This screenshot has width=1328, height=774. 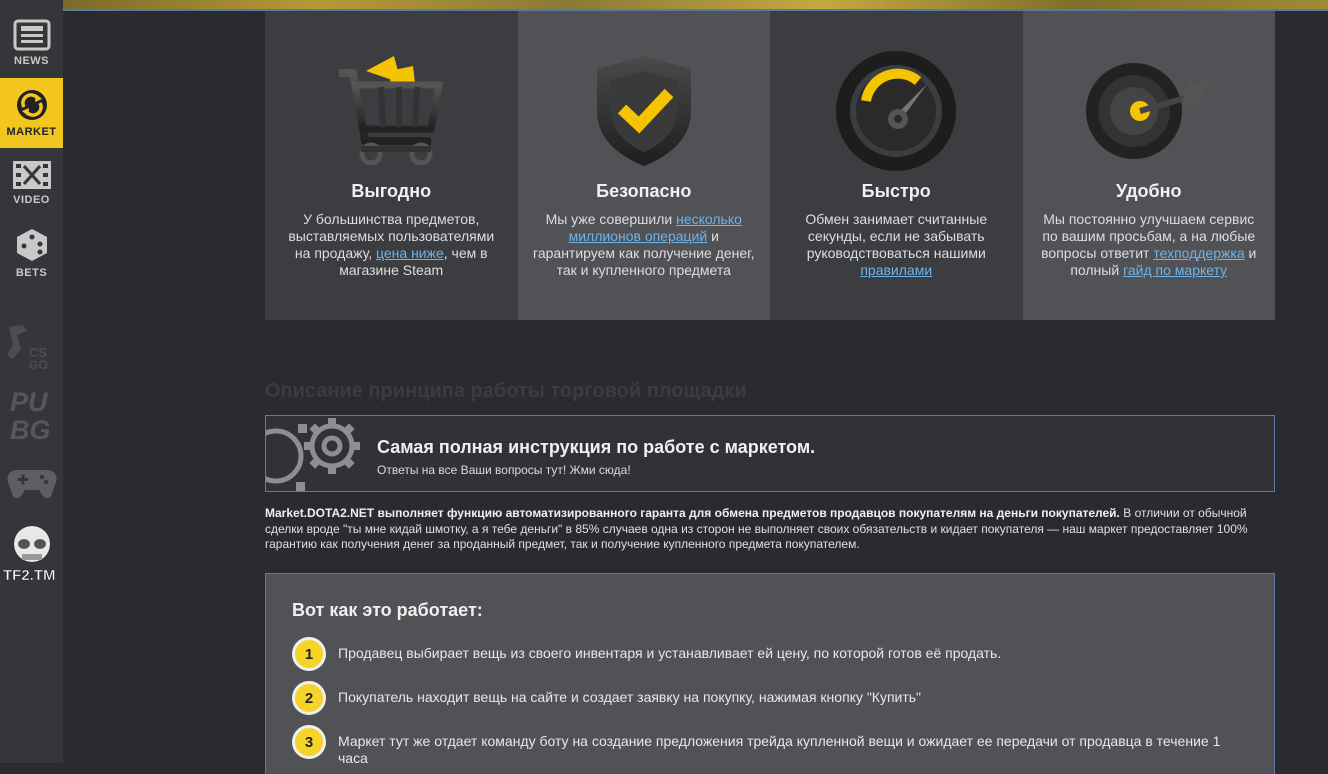 I want to click on top-banner-strip, so click(x=695, y=5).